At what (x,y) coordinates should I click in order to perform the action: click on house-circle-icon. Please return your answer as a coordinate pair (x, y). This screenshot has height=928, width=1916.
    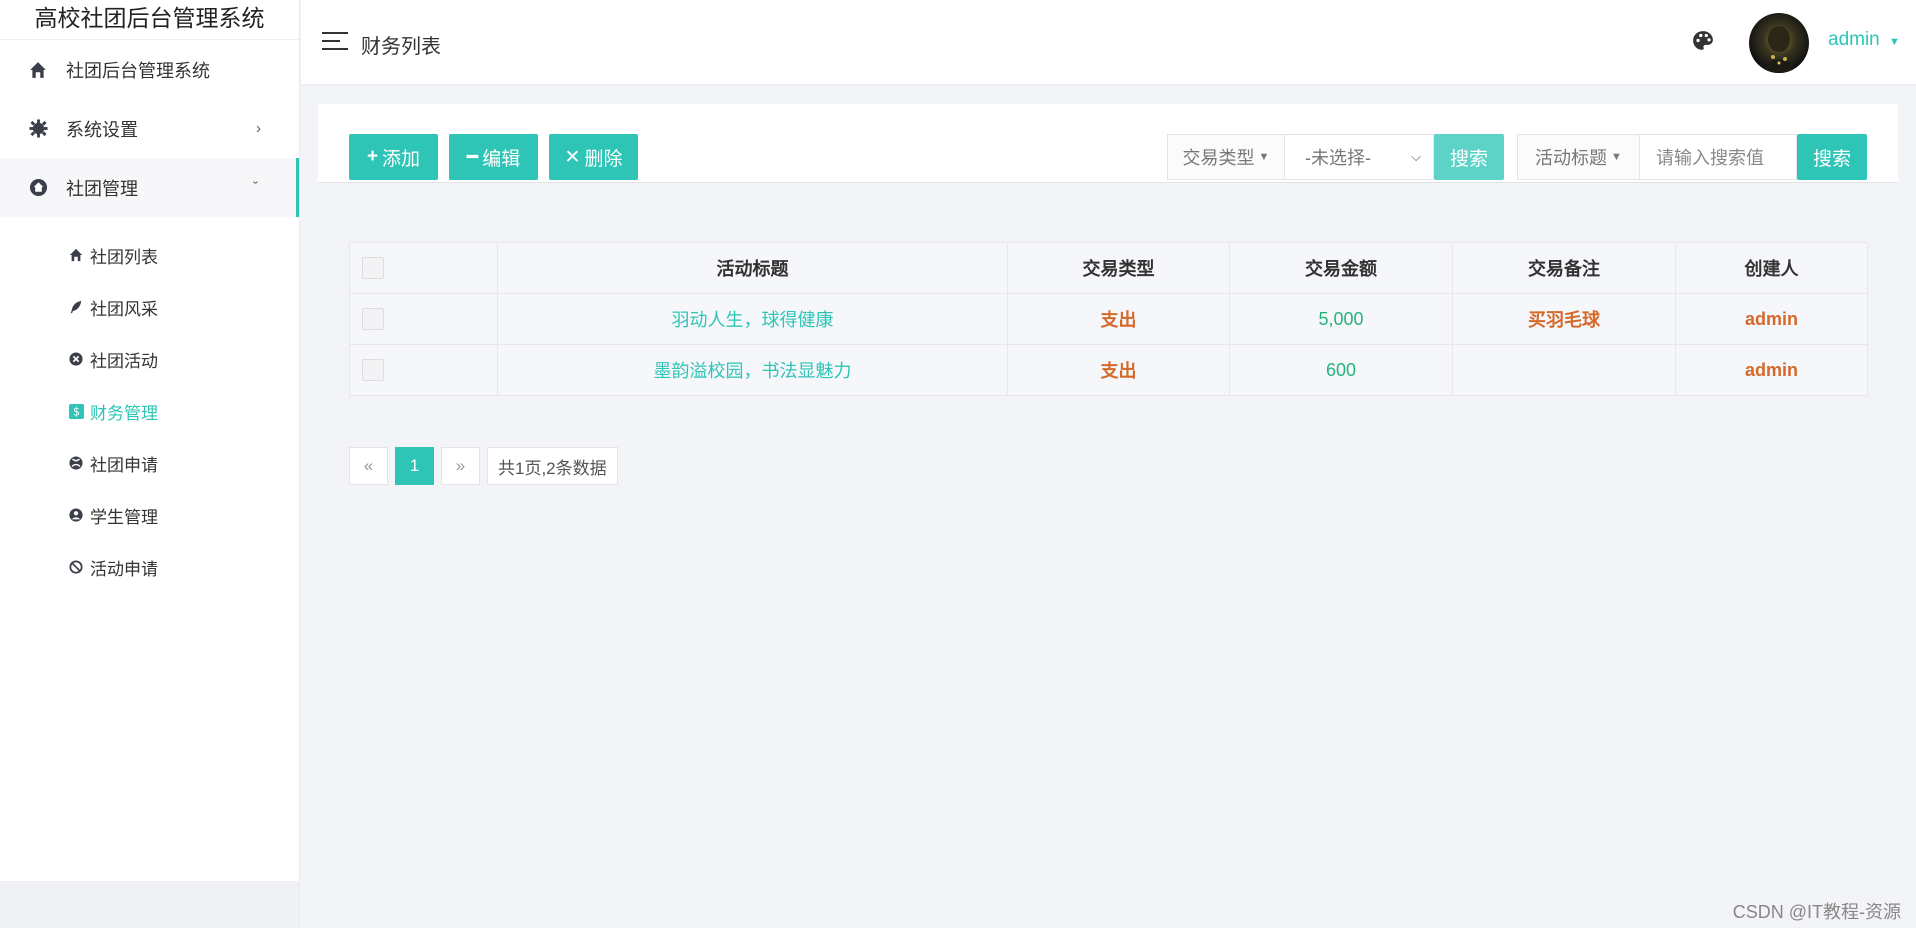
    Looking at the image, I should click on (38, 188).